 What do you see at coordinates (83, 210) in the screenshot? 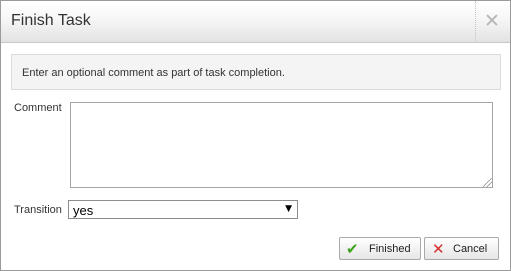
I see `transition-selected-value: yes` at bounding box center [83, 210].